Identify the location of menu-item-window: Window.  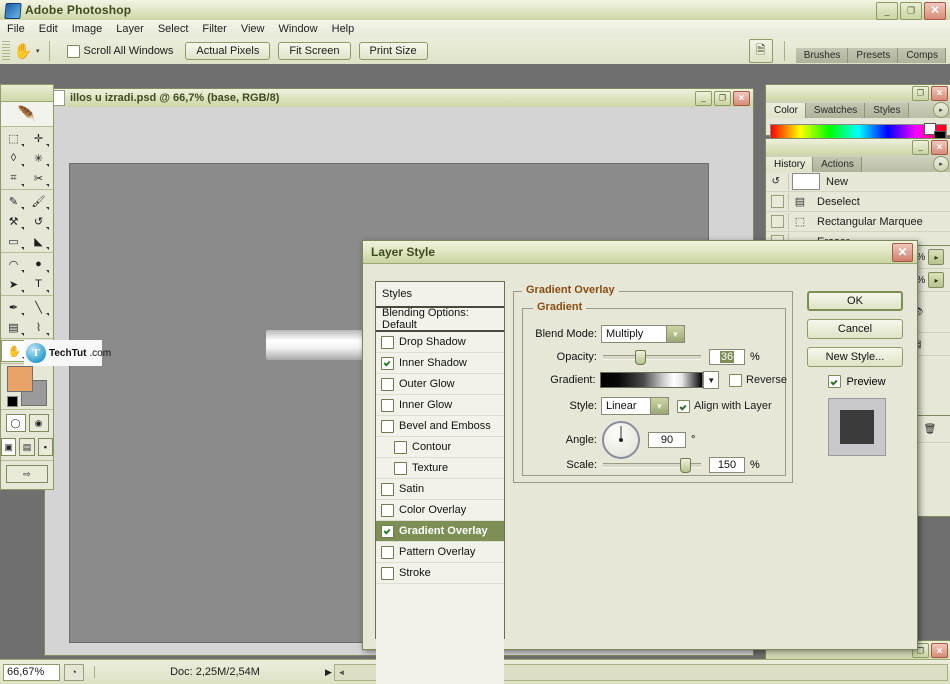
(298, 29).